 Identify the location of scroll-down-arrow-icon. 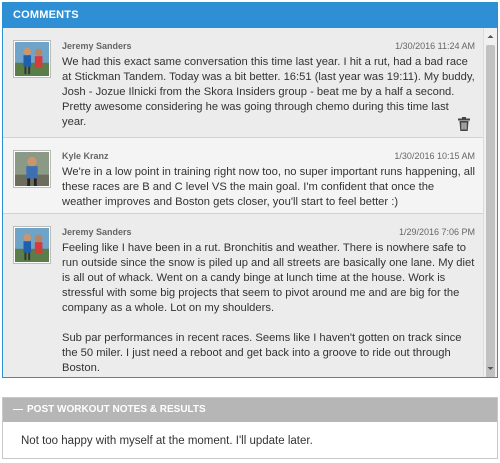
(490, 368).